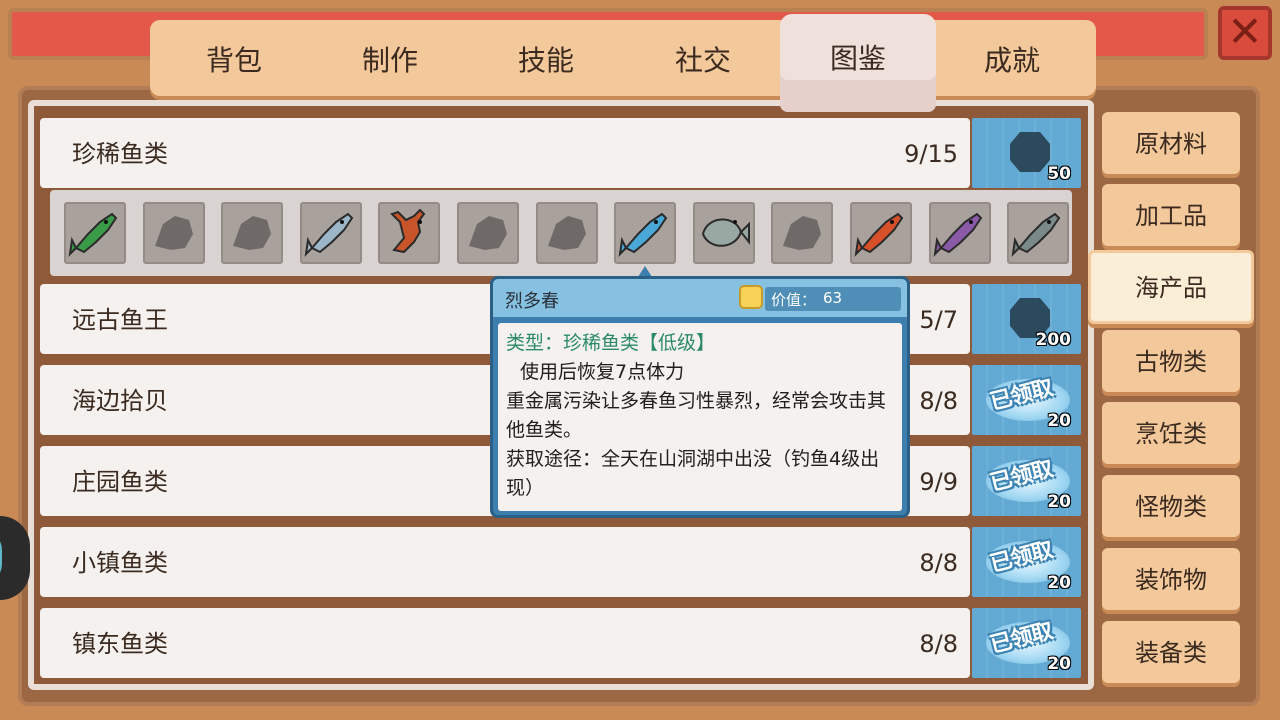  What do you see at coordinates (700, 298) in the screenshot?
I see `tooltip-header: 烈多春 价值： 63` at bounding box center [700, 298].